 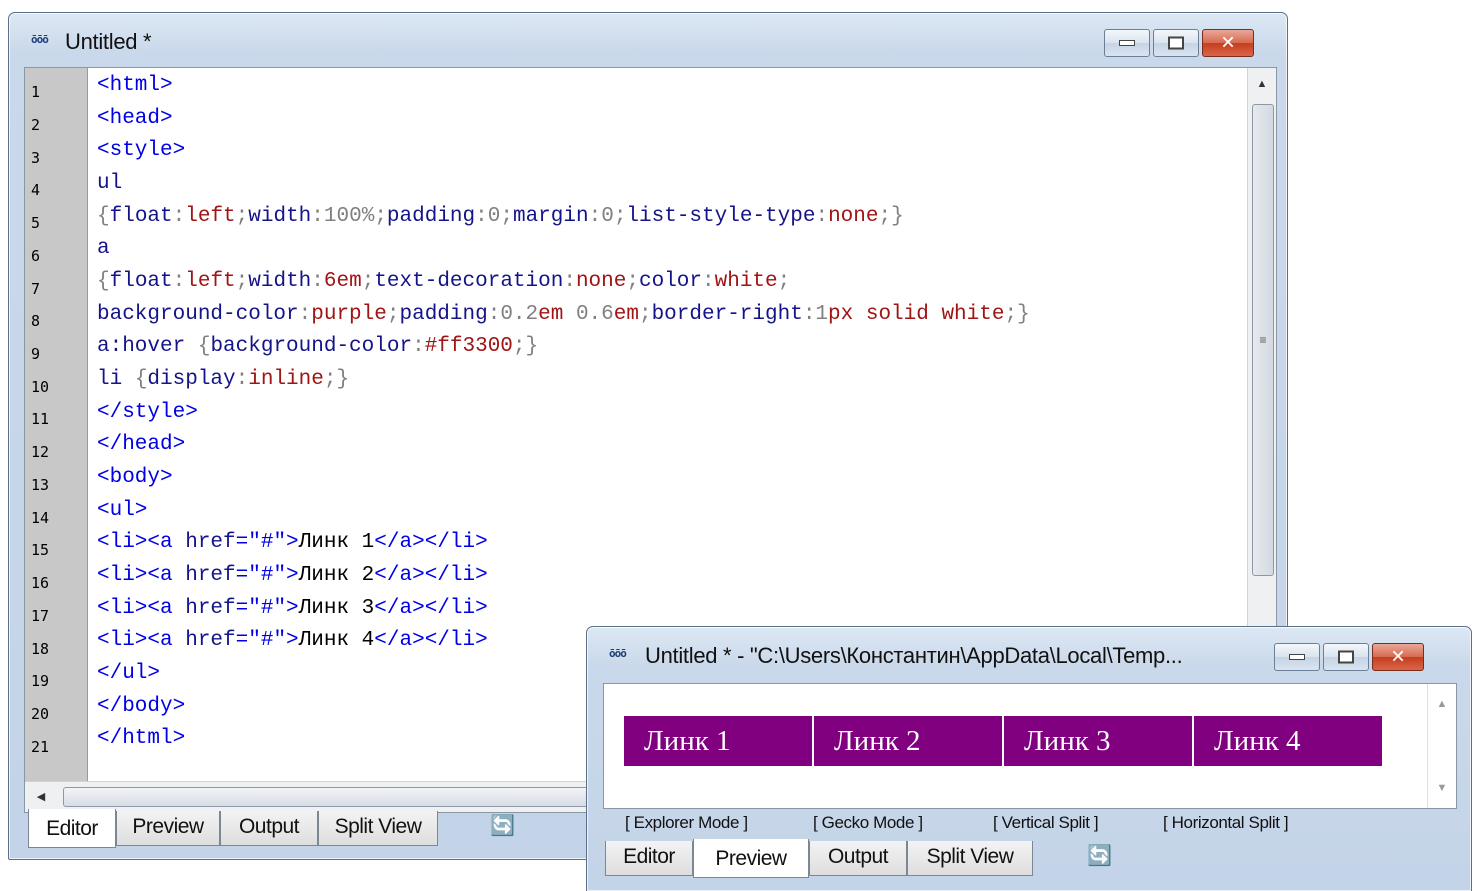 What do you see at coordinates (108, 41) in the screenshot?
I see `window-title: Untitled *` at bounding box center [108, 41].